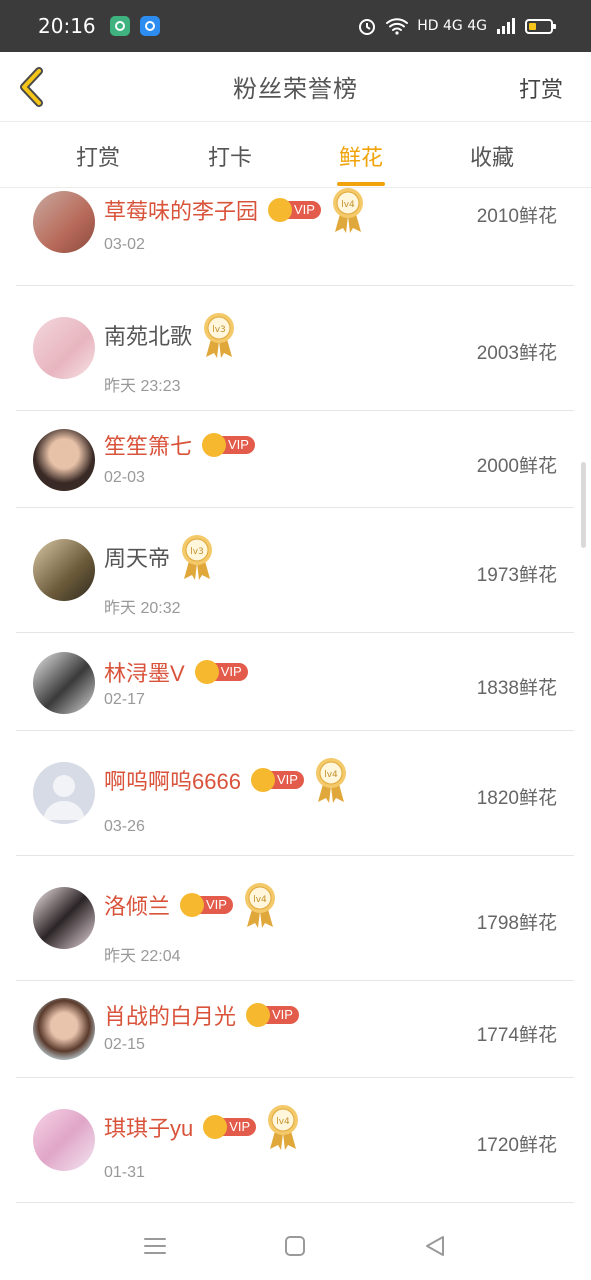 This screenshot has width=591, height=1280. I want to click on flower-count: 1774鲜花, so click(516, 1035).